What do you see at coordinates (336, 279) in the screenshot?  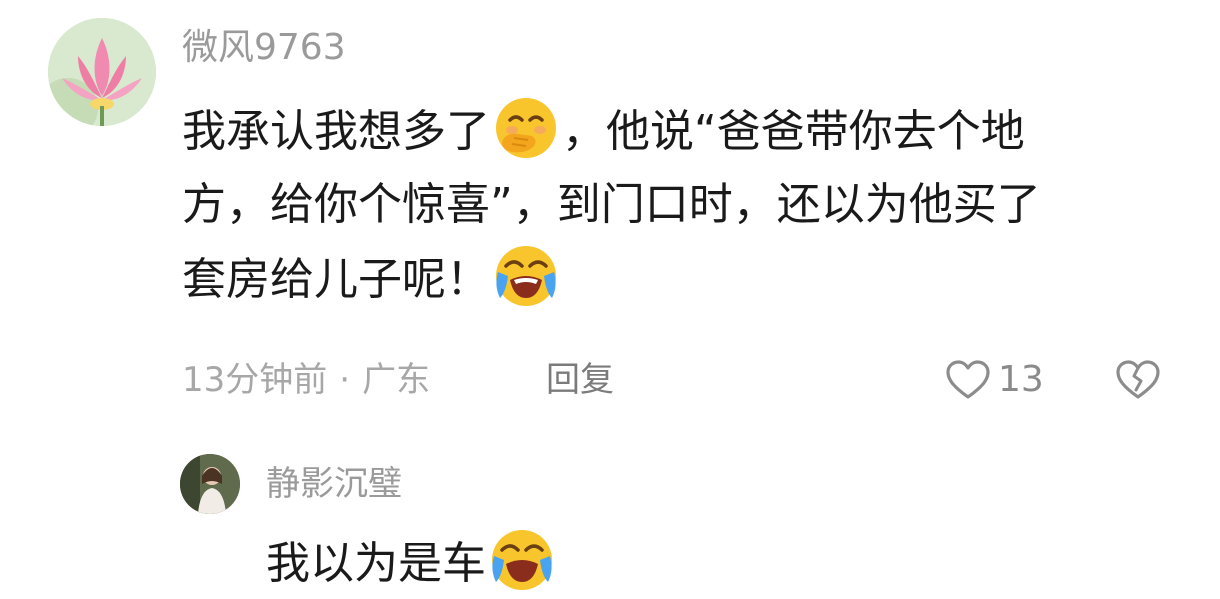 I see `comment-text-segment: 套房给儿子呢！` at bounding box center [336, 279].